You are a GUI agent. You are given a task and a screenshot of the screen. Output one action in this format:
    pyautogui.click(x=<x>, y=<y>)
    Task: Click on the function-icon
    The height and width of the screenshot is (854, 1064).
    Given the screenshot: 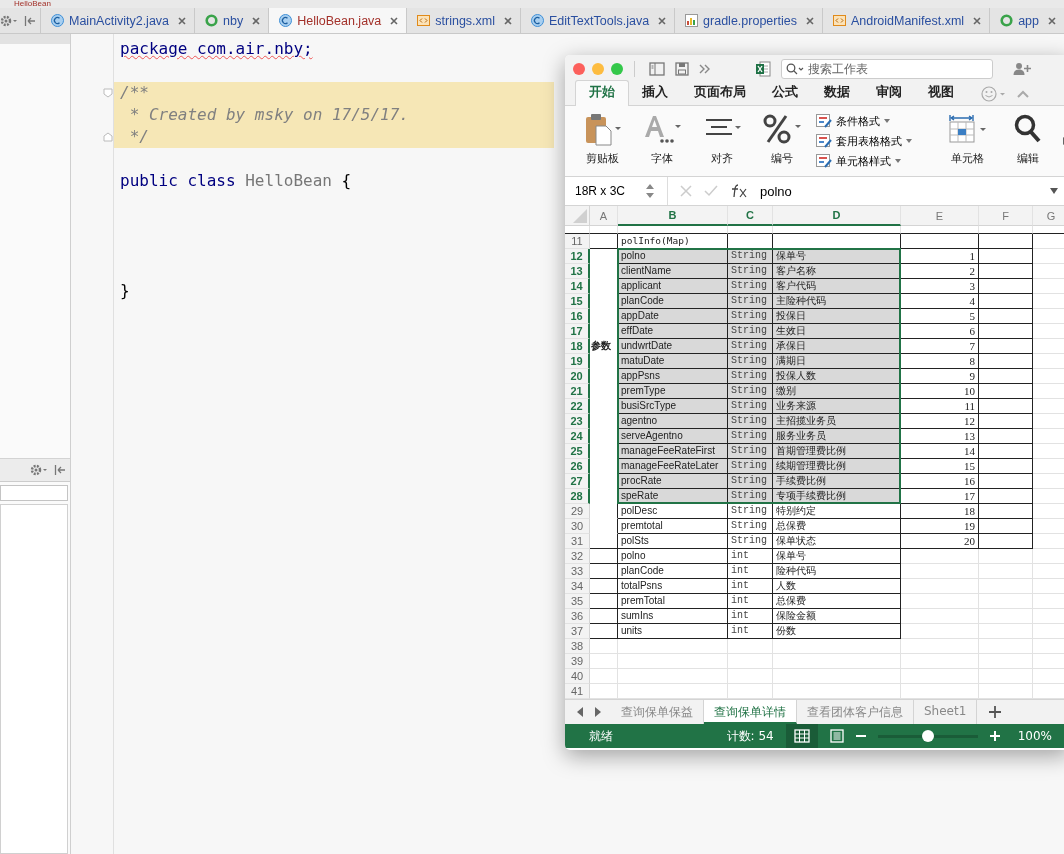 What is the action you would take?
    pyautogui.click(x=739, y=191)
    